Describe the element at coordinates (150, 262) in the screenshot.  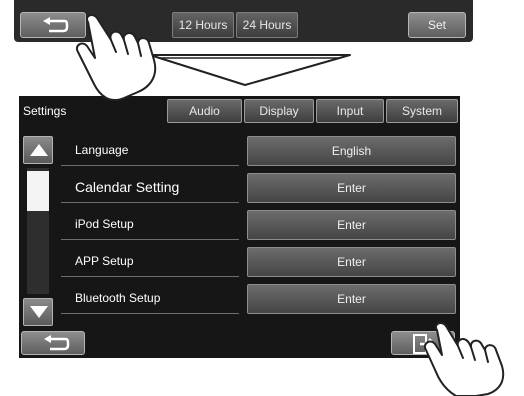
I see `row-label-app-setup: APP Setup` at that location.